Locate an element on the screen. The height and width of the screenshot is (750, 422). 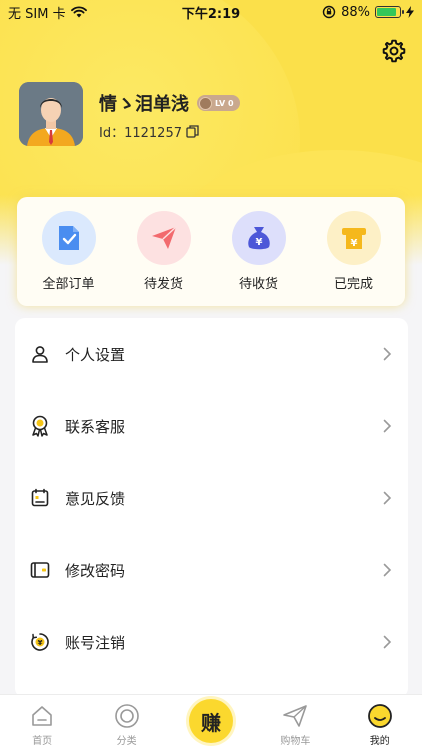
order-status-card: 全部订单 待发货 ¥ 待收货 ¥ 已完成 is located at coordinates (211, 251).